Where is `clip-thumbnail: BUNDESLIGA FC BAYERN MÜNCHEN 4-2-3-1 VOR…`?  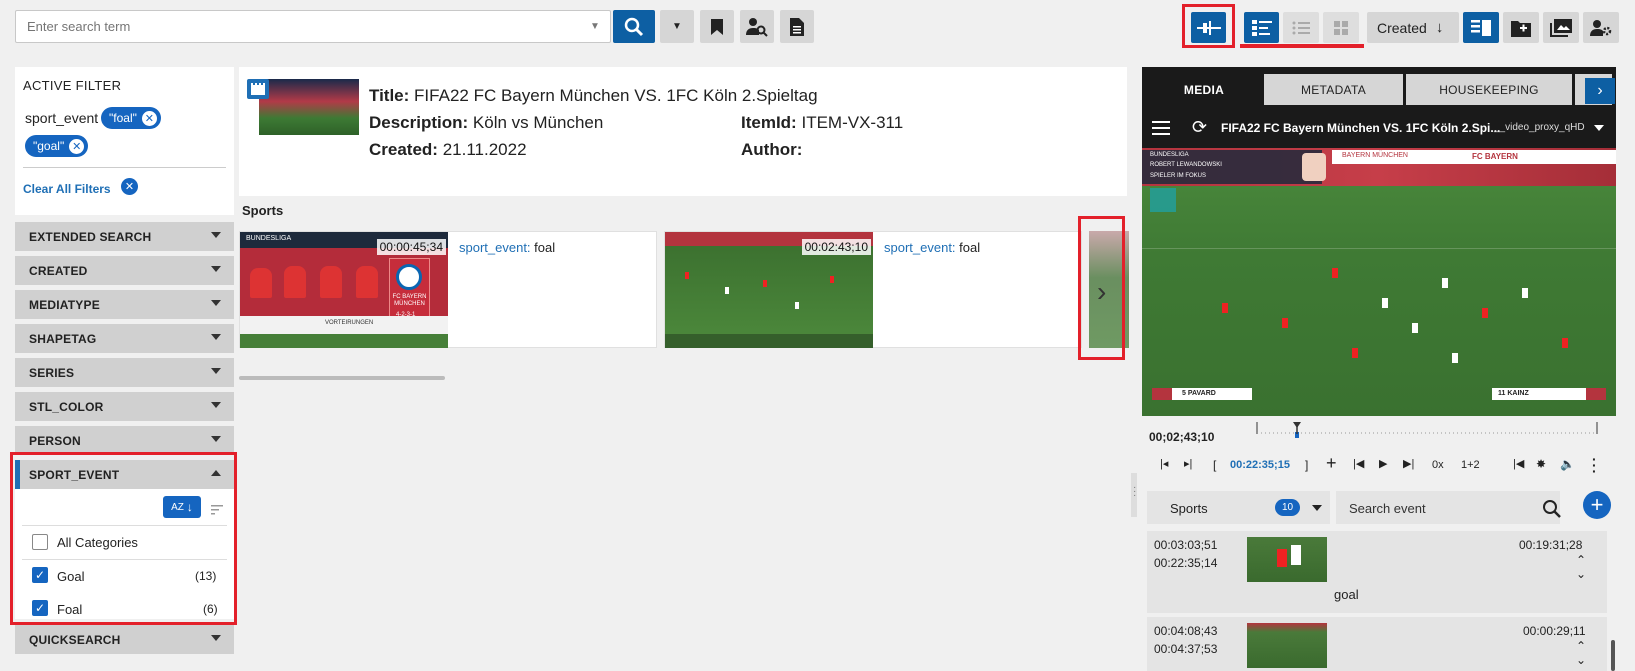
clip-thumbnail: BUNDESLIGA FC BAYERN MÜNCHEN 4-2-3-1 VOR… is located at coordinates (344, 290).